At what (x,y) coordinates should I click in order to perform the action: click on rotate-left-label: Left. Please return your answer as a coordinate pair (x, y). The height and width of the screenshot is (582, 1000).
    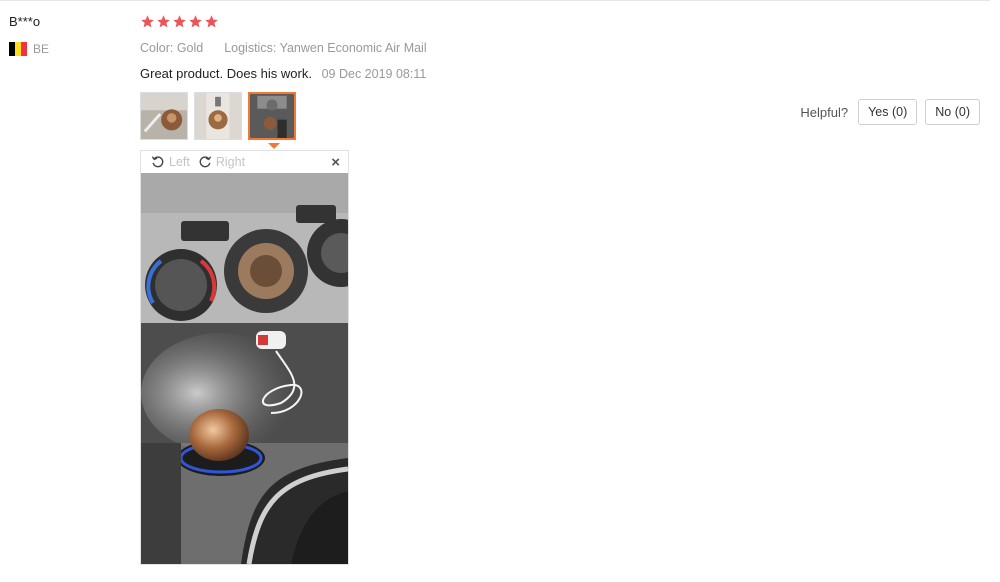
    Looking at the image, I should click on (179, 162).